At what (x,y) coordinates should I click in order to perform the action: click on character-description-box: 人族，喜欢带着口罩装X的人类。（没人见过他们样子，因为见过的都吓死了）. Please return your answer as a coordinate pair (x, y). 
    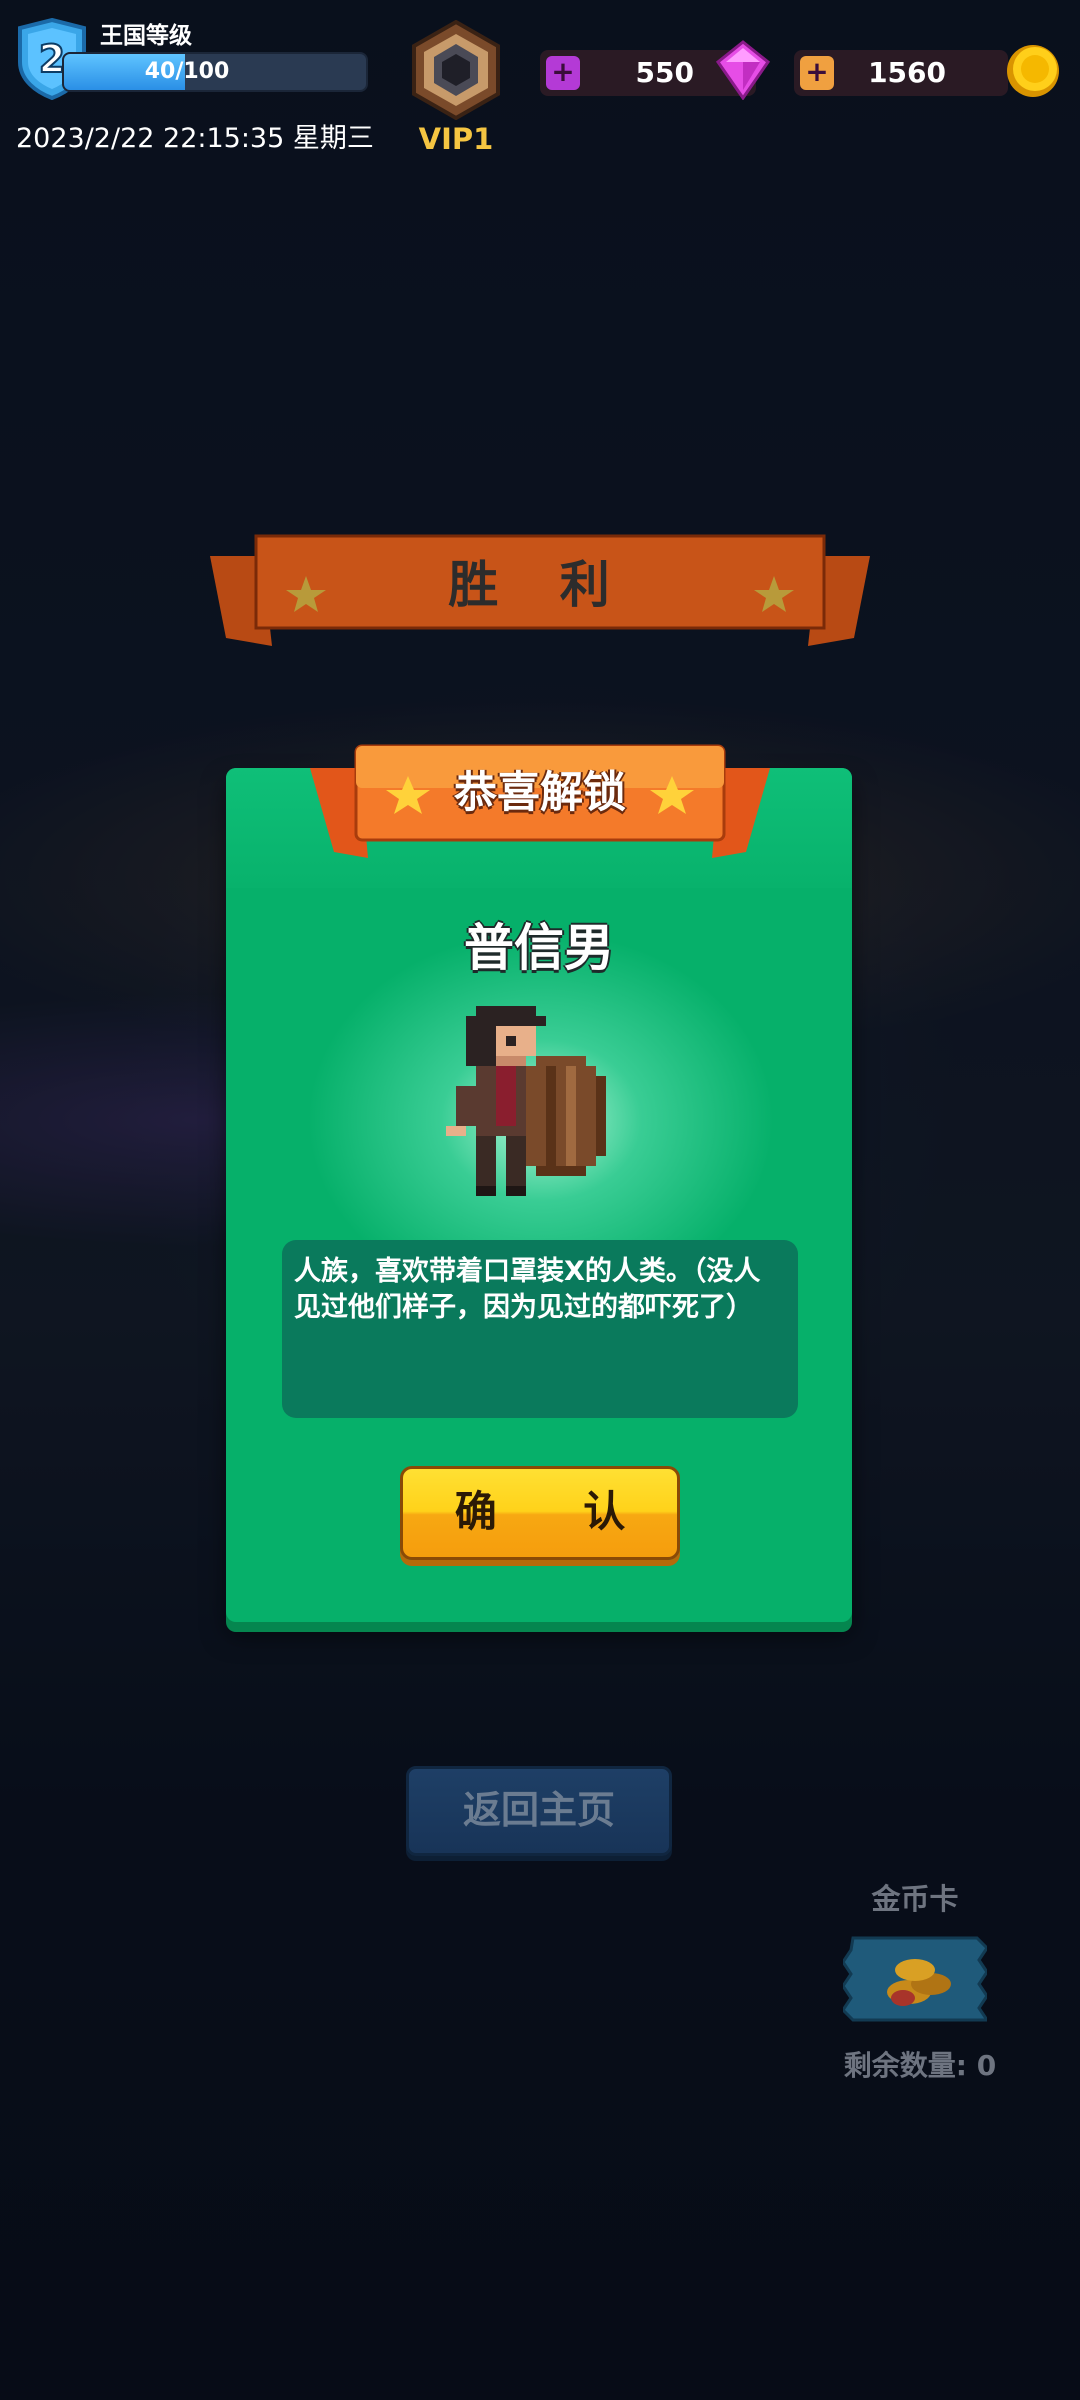
    Looking at the image, I should click on (540, 1329).